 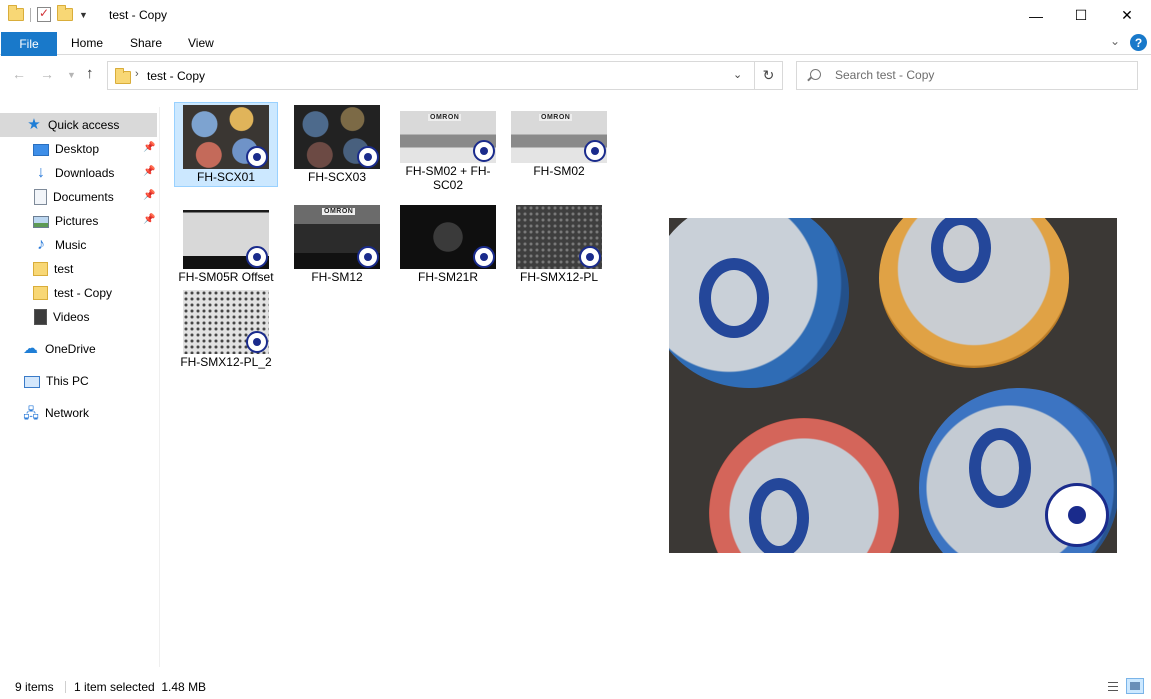 What do you see at coordinates (19, 74) in the screenshot?
I see `back-arrow-icon: ←` at bounding box center [19, 74].